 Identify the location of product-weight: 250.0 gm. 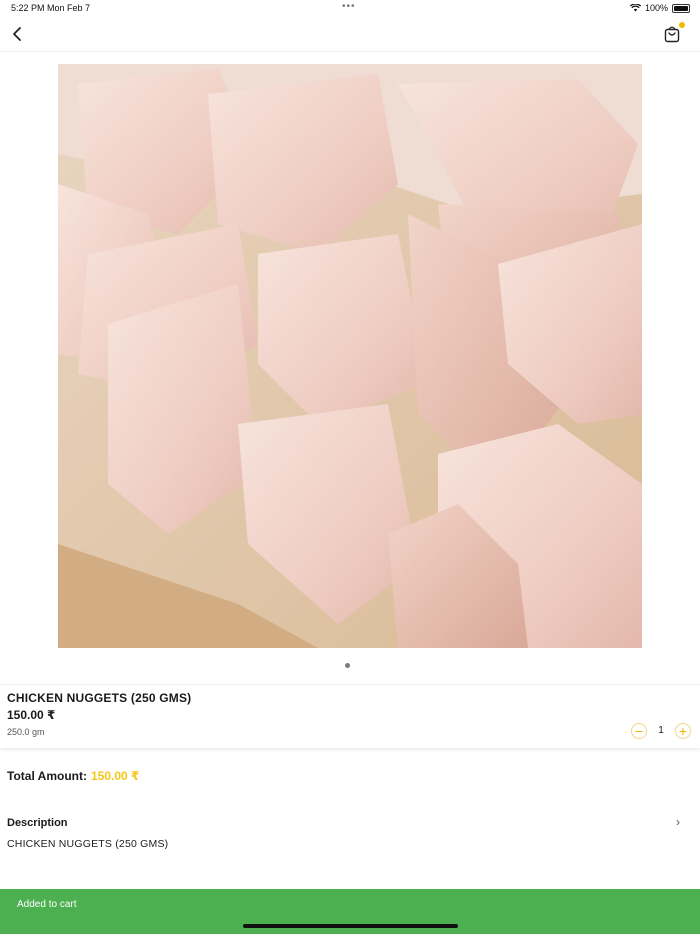
(26, 732).